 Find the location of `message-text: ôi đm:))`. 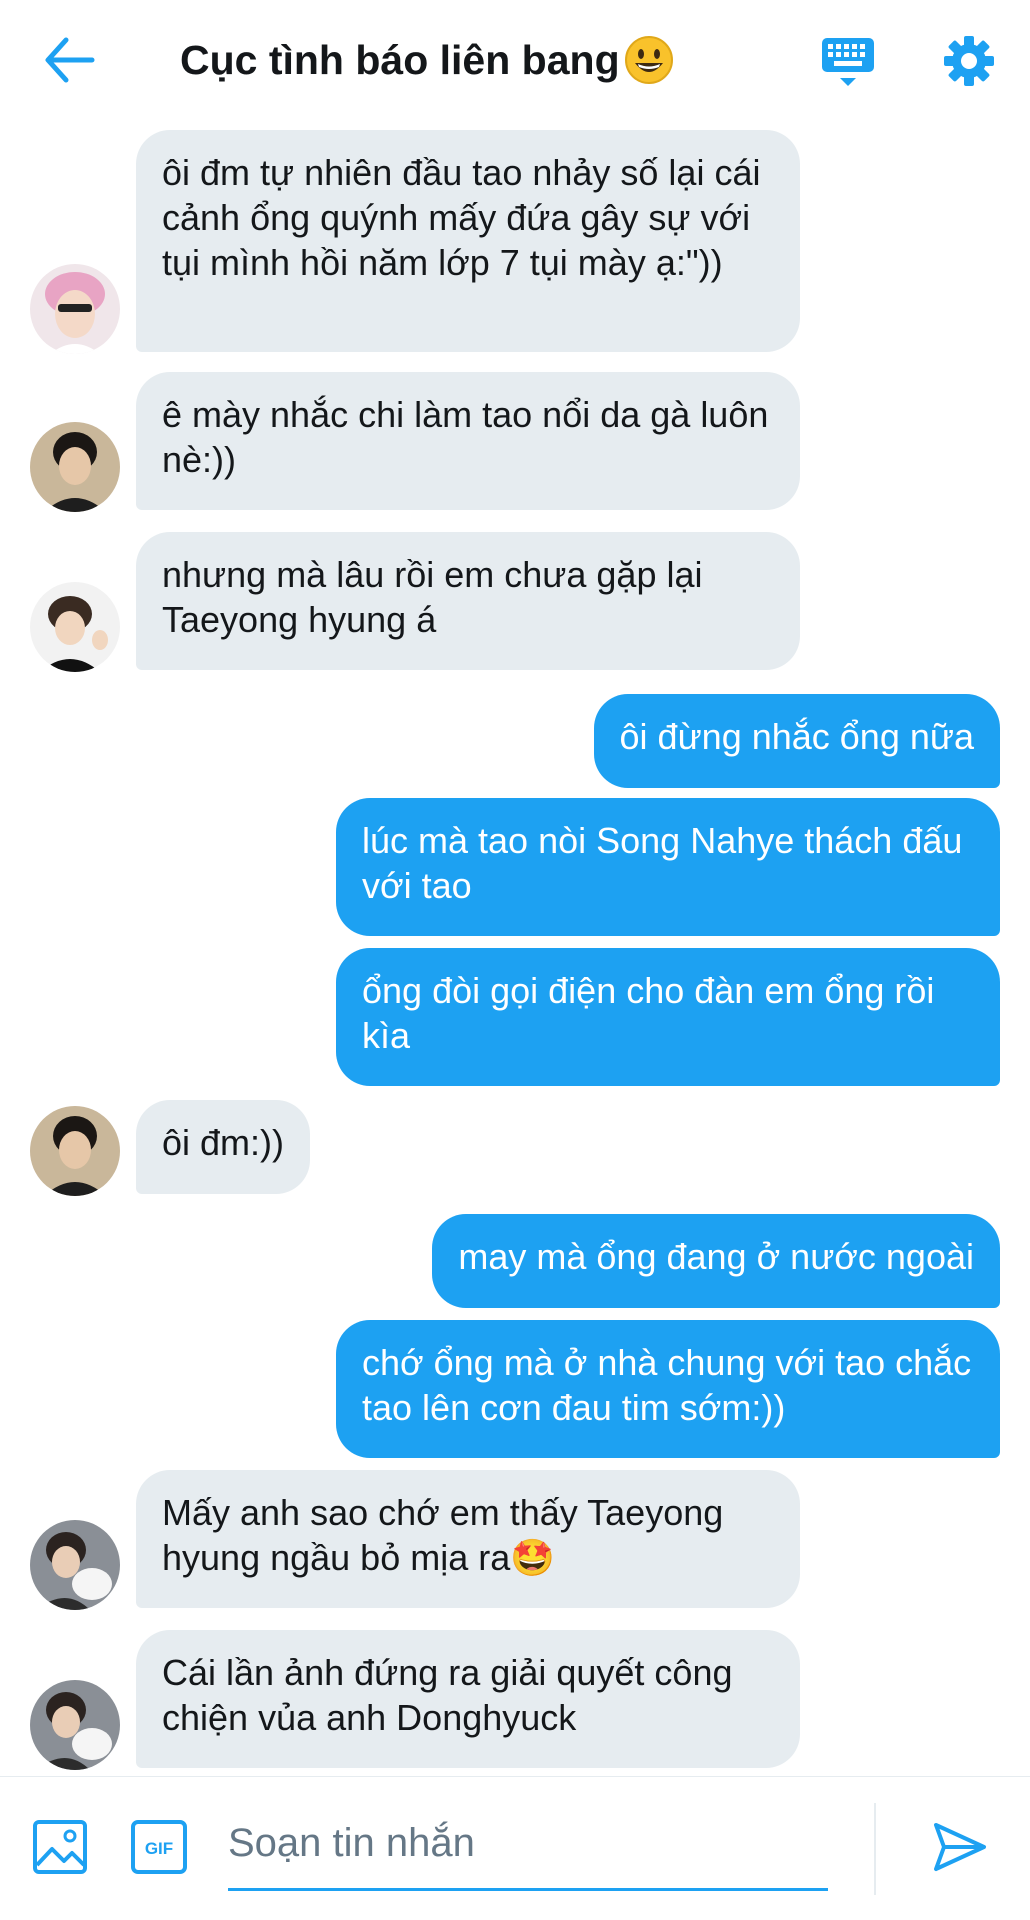

message-text: ôi đm:)) is located at coordinates (223, 1142).